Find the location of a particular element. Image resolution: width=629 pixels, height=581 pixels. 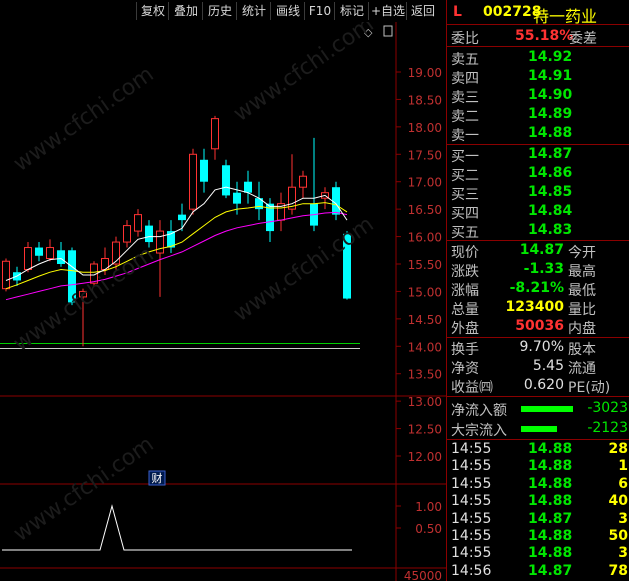

tick-volume: 6 is located at coordinates (623, 483).